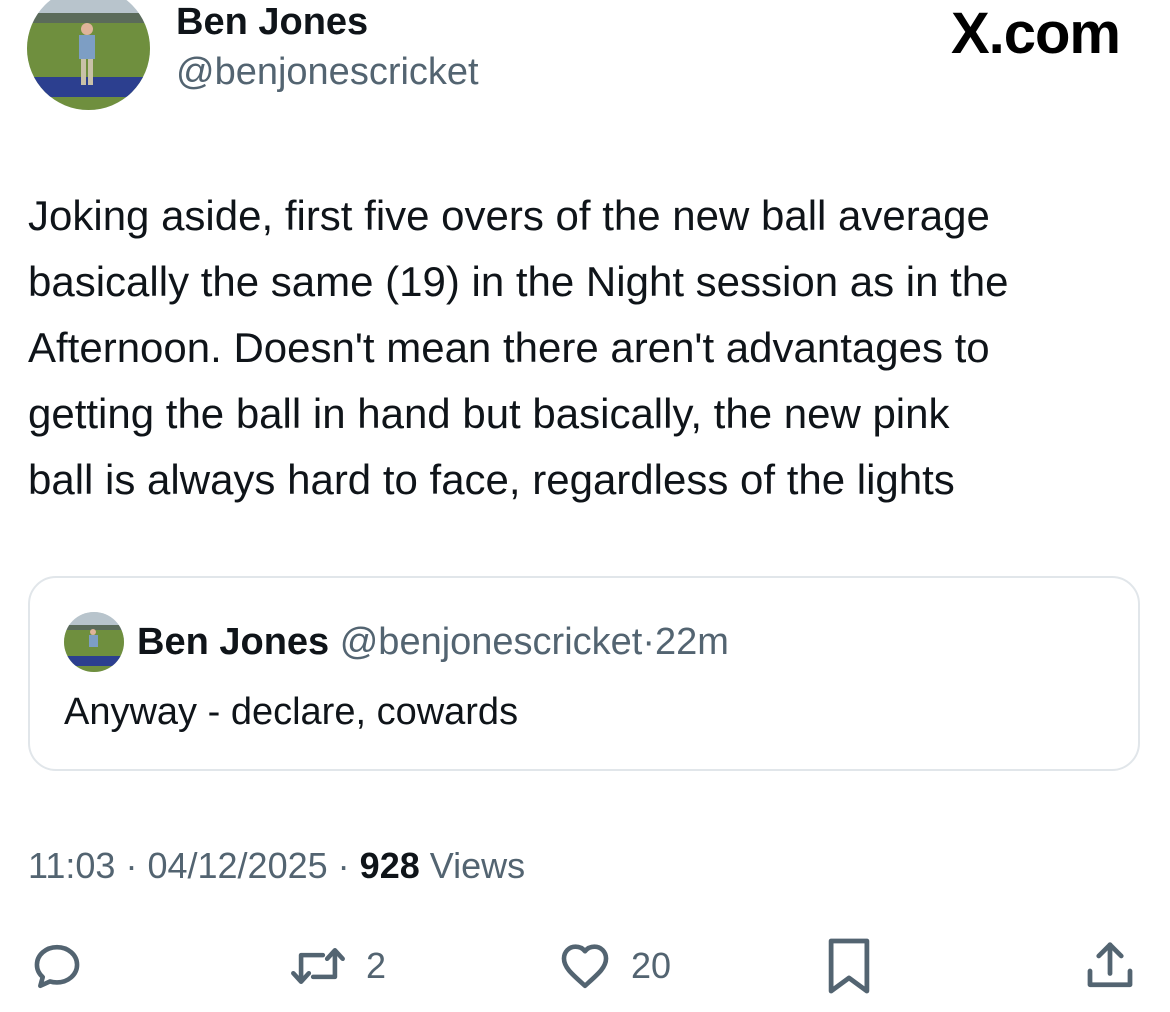 The height and width of the screenshot is (1012, 1170). I want to click on tweet-meta: 11:03 · 04/12/2025 · 928 Views, so click(276, 866).